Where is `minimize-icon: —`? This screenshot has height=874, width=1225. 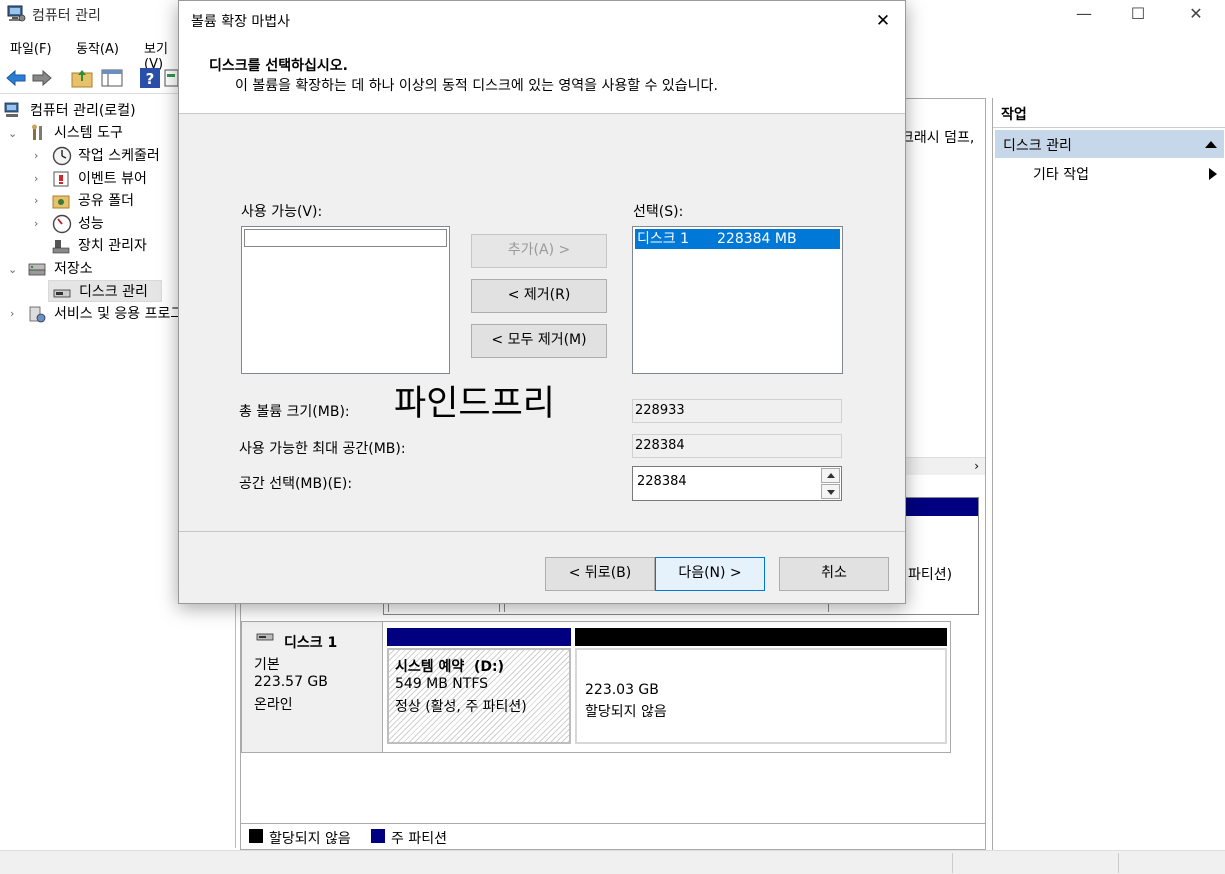
minimize-icon: — is located at coordinates (1084, 13).